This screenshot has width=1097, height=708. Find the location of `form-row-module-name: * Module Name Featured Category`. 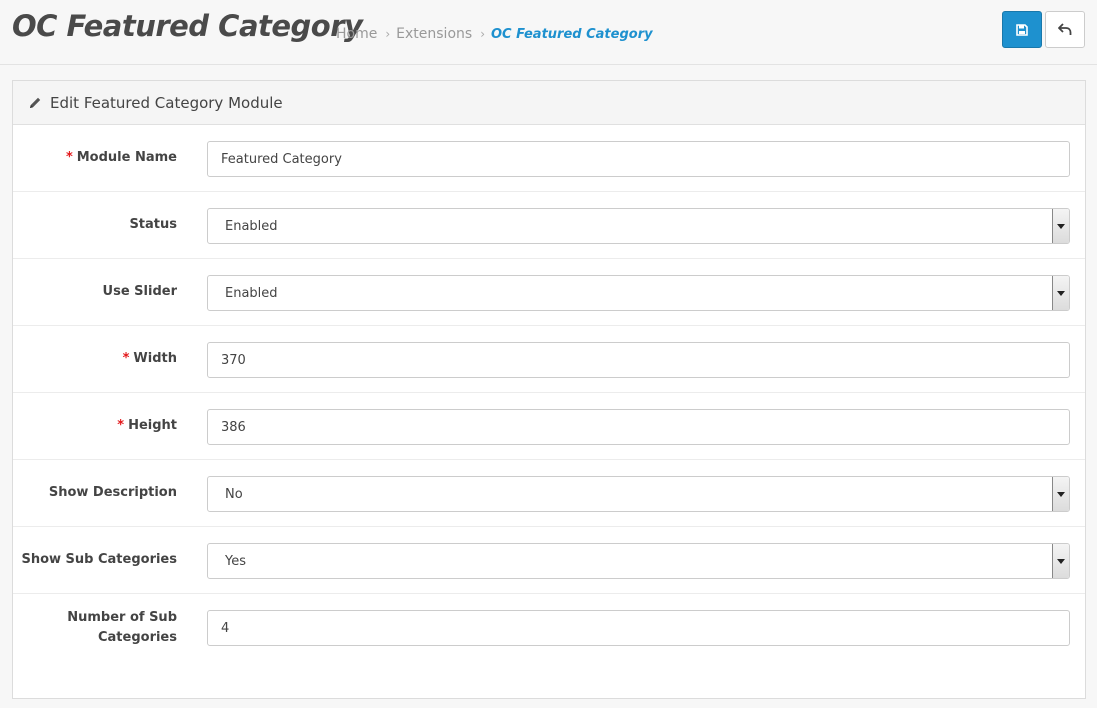

form-row-module-name: * Module Name Featured Category is located at coordinates (549, 158).